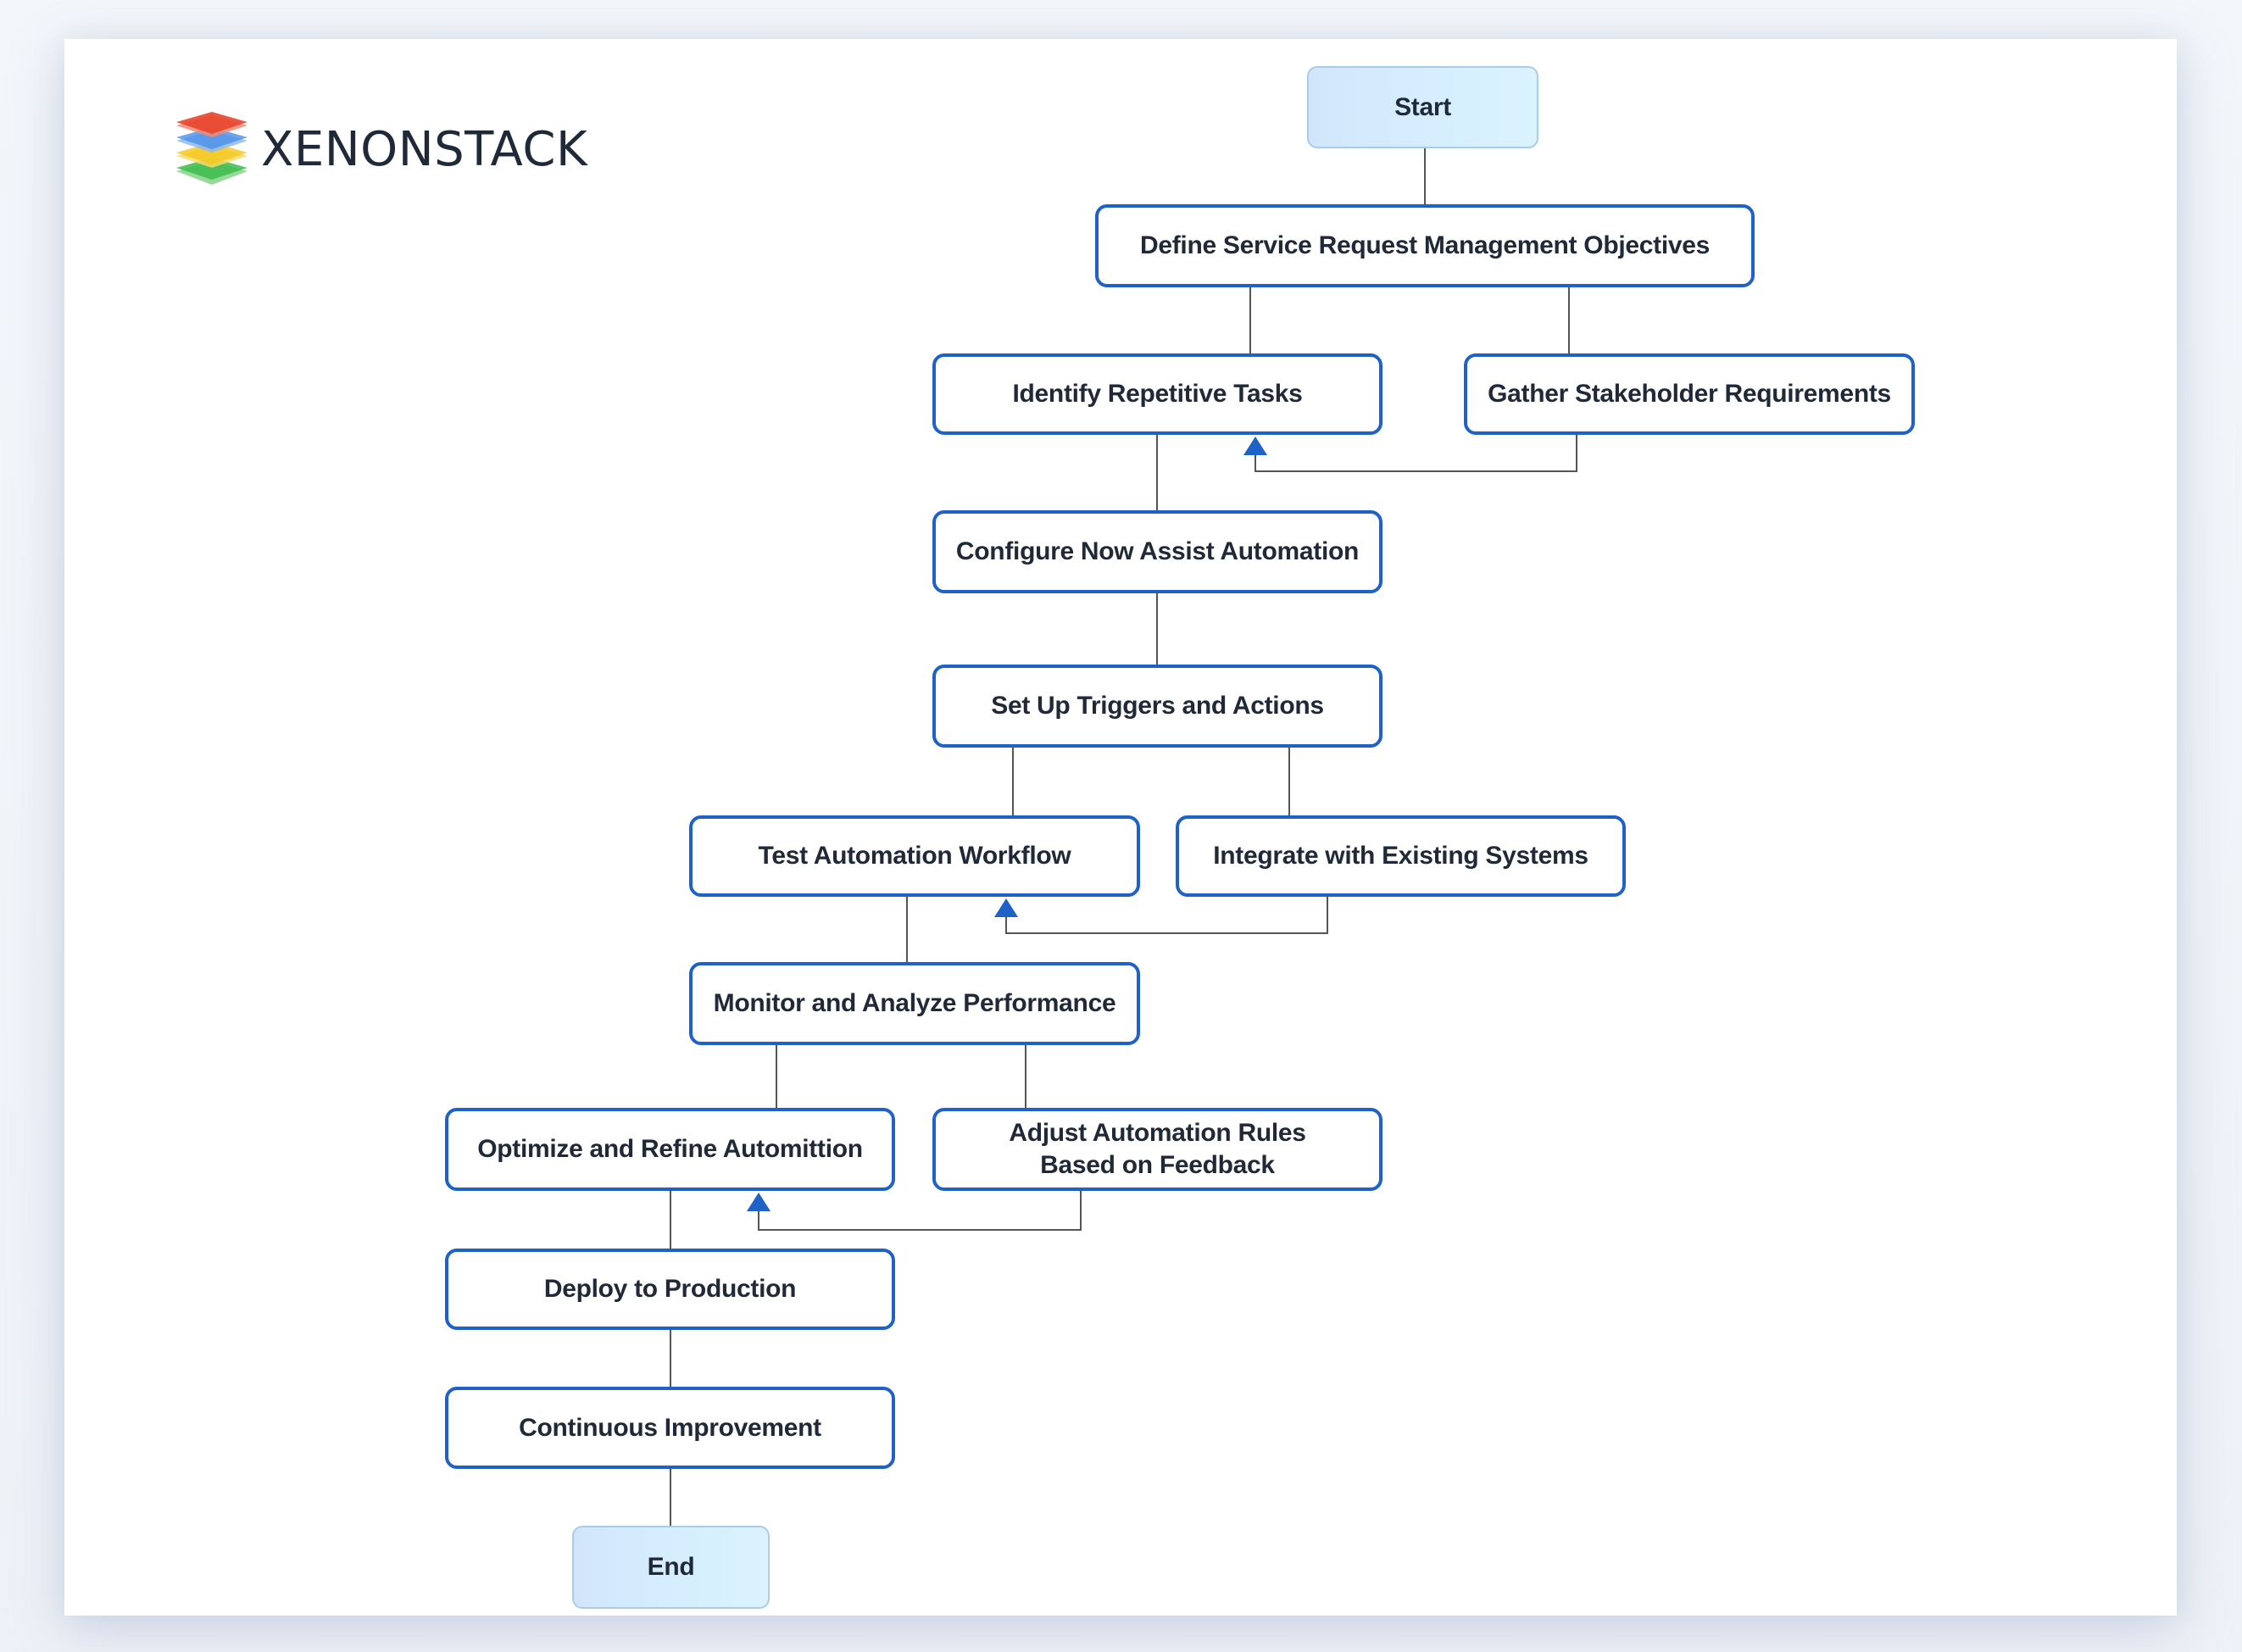  I want to click on node-test-workflow: Test Automation Workflow, so click(915, 856).